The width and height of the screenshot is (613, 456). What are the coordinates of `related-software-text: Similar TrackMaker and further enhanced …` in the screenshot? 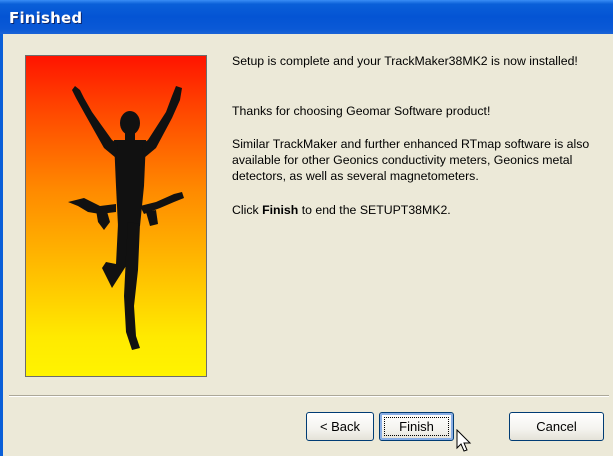 It's located at (411, 160).